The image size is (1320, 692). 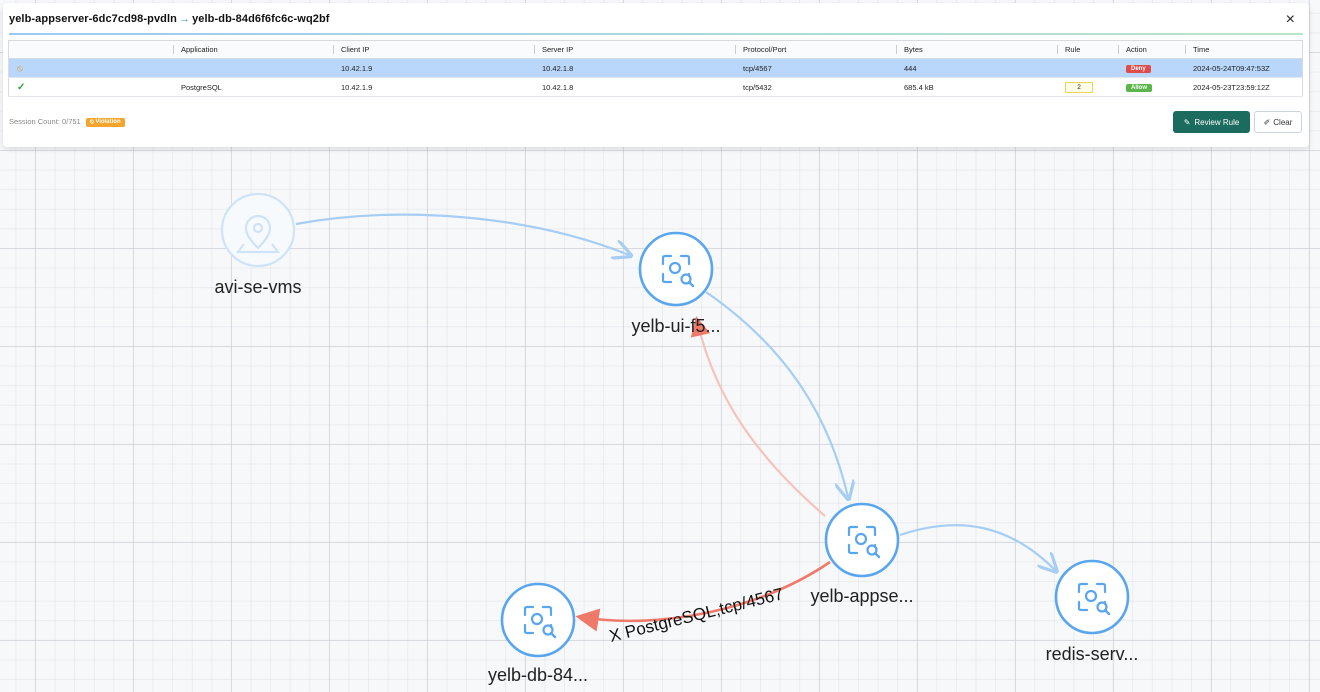 I want to click on column-header-status, so click(x=90, y=49).